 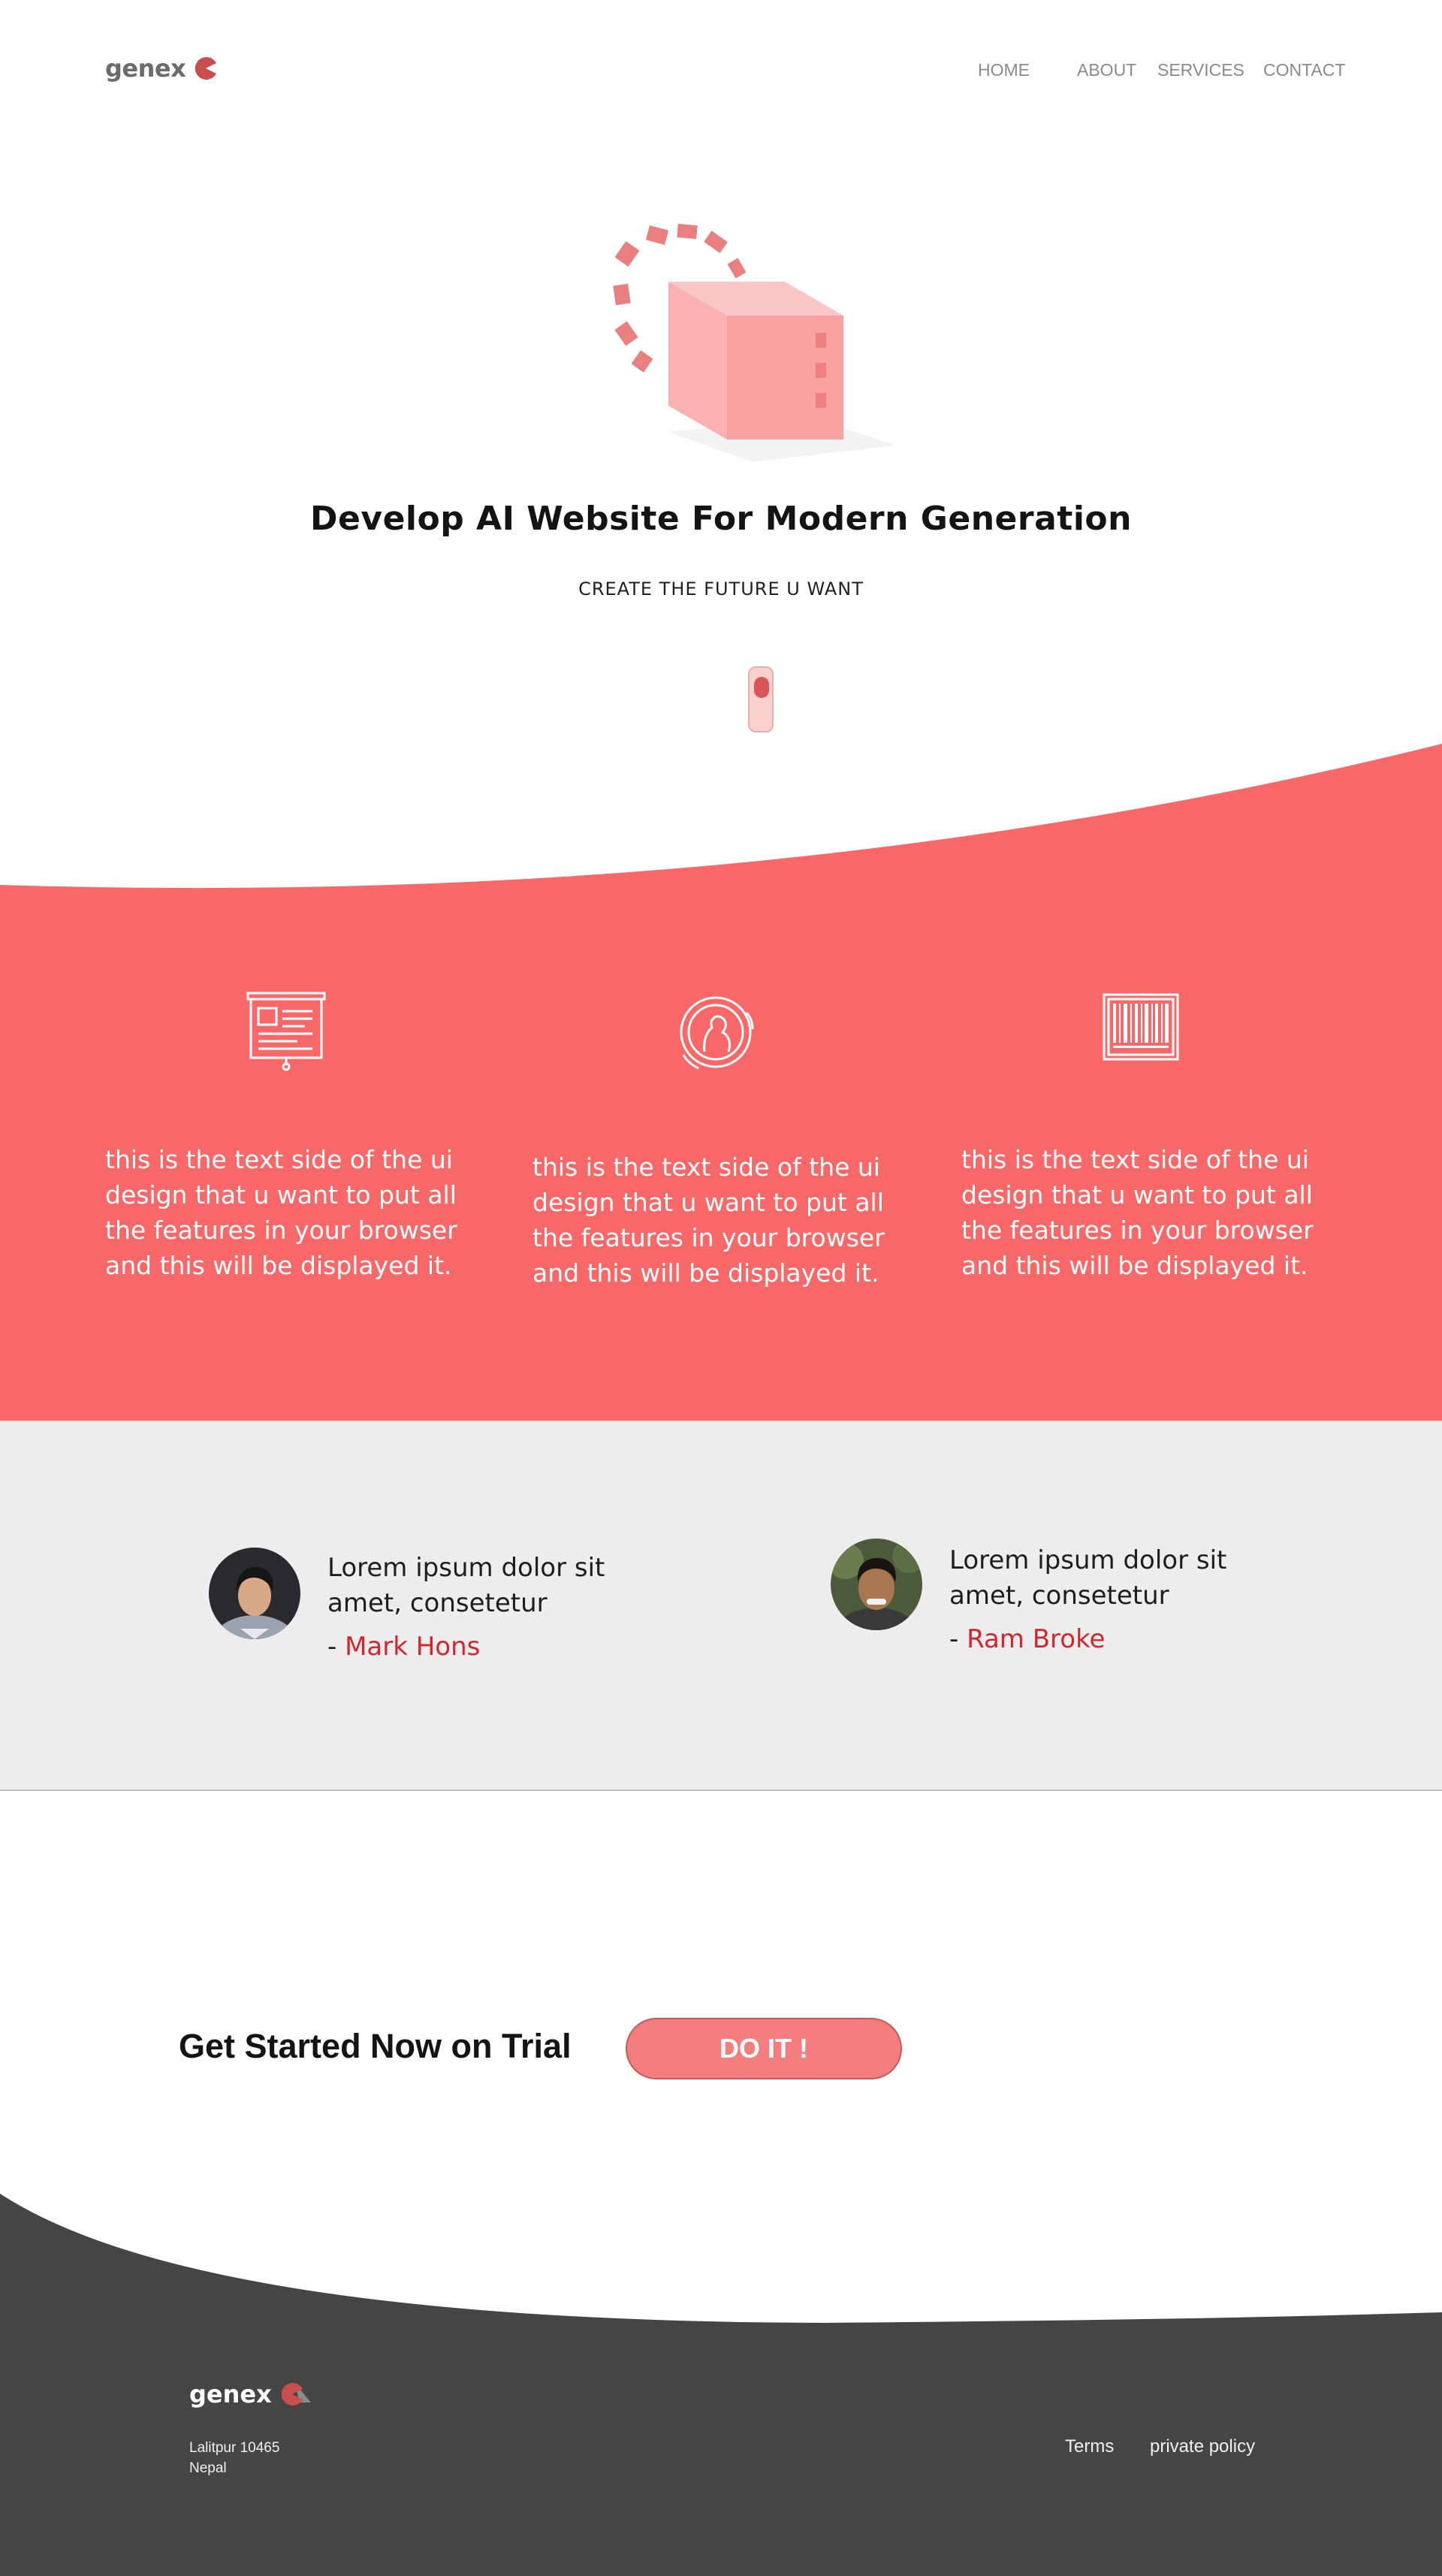 What do you see at coordinates (1107, 70) in the screenshot?
I see `nav-about-link: ABOUT` at bounding box center [1107, 70].